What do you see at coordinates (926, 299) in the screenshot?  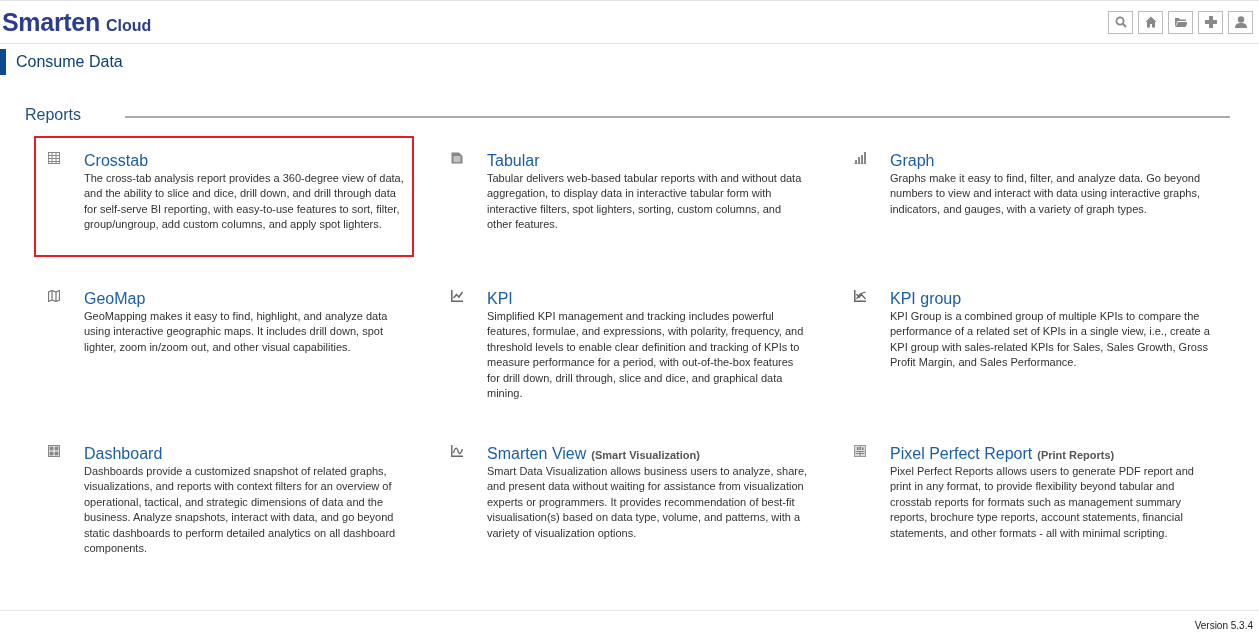 I see `card-title: KPI group` at bounding box center [926, 299].